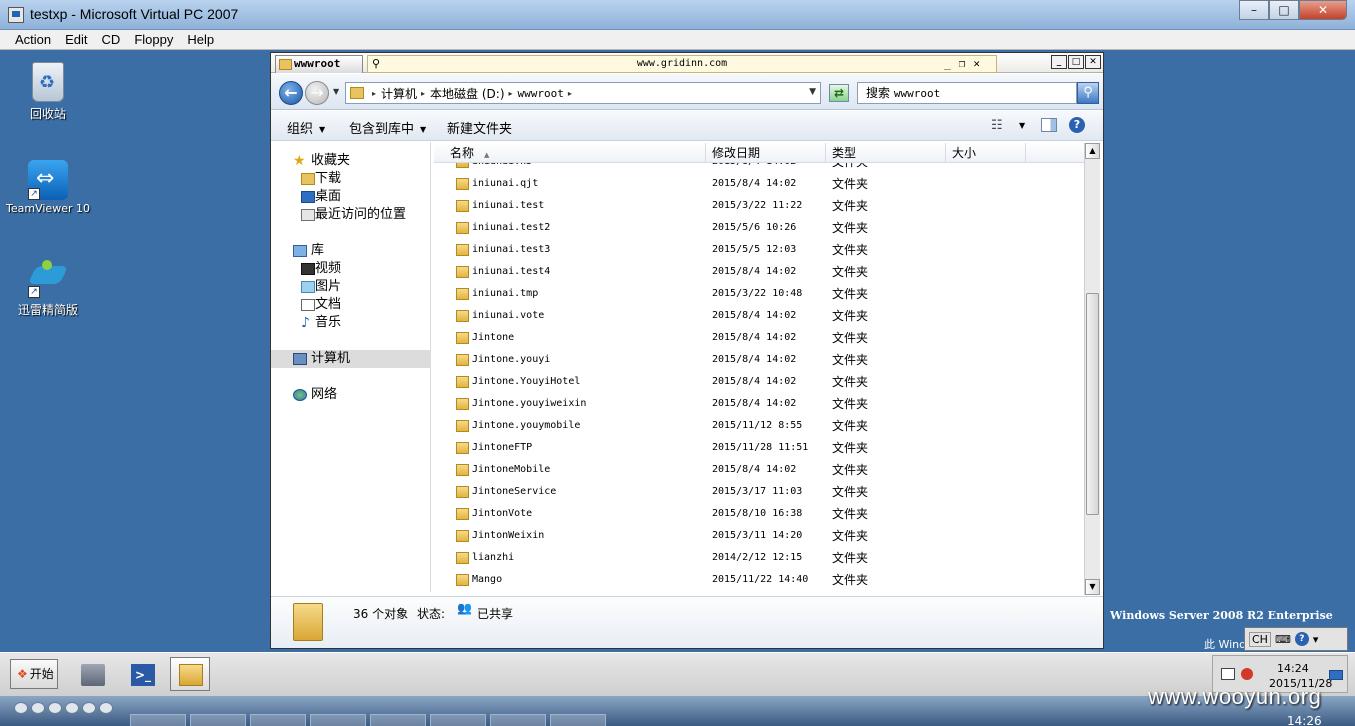 This screenshot has height=726, width=1355. What do you see at coordinates (759, 426) in the screenshot?
I see `file-row: Jintone.youymobile 2015/11/12 8:55 文件夹` at bounding box center [759, 426].